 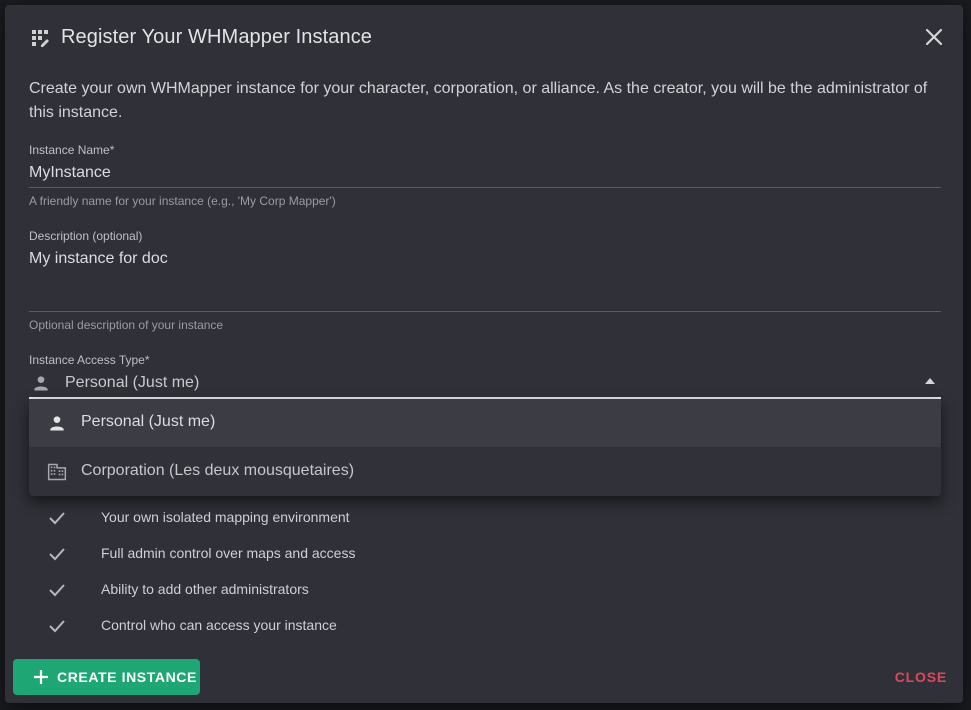 I want to click on close-button: CLOSE, so click(x=921, y=677).